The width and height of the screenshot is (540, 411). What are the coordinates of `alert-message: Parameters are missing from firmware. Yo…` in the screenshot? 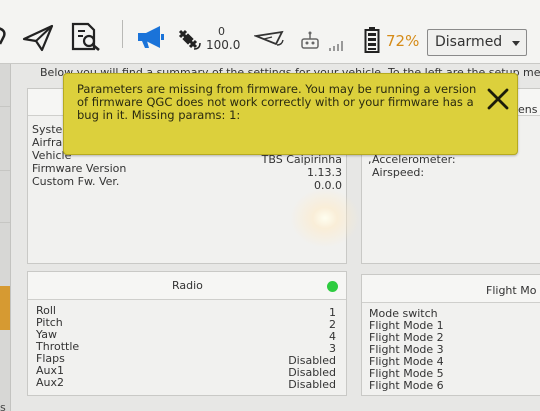 It's located at (277, 102).